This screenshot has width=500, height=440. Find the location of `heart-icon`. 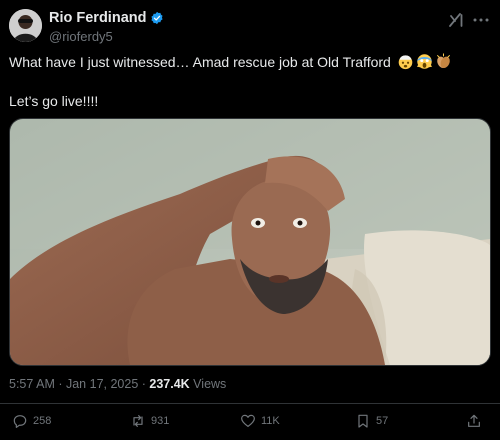

heart-icon is located at coordinates (248, 420).